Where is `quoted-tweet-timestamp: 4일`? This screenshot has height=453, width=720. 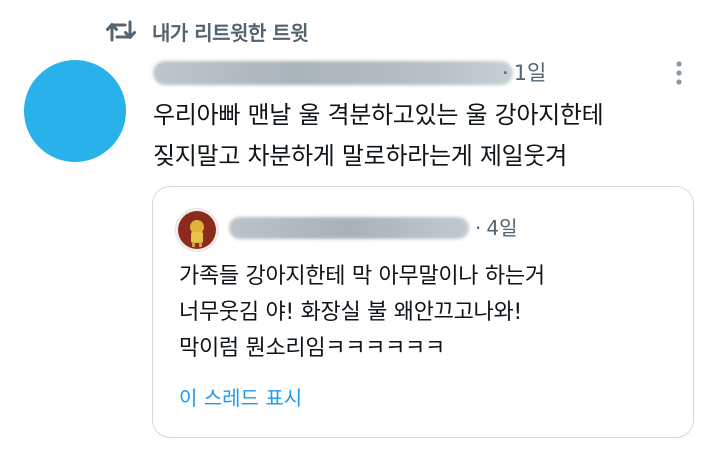 quoted-tweet-timestamp: 4일 is located at coordinates (501, 228).